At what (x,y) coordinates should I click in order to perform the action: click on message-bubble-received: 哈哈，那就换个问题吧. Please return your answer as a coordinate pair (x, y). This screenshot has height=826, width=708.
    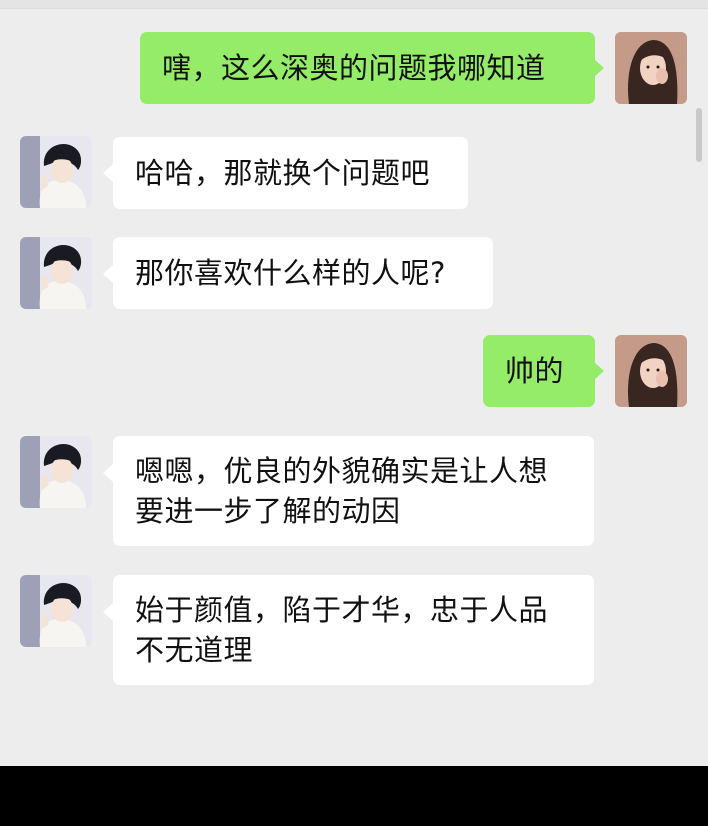
    Looking at the image, I should click on (290, 173).